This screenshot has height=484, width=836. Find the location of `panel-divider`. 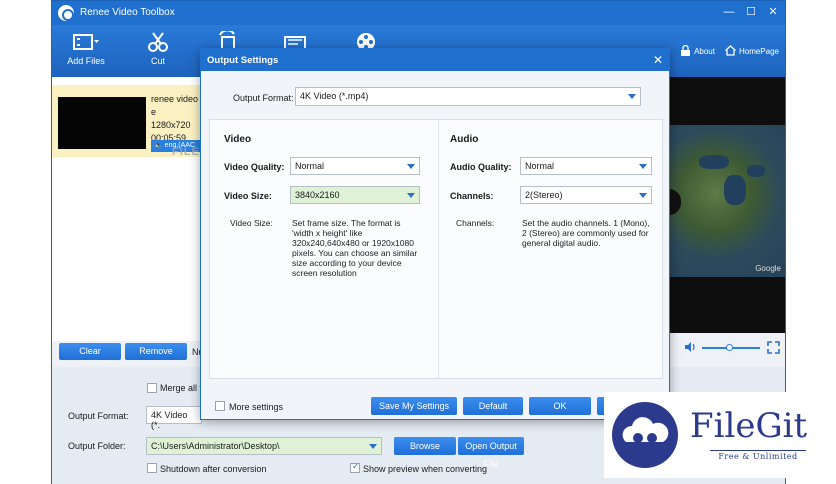

panel-divider is located at coordinates (438, 249).